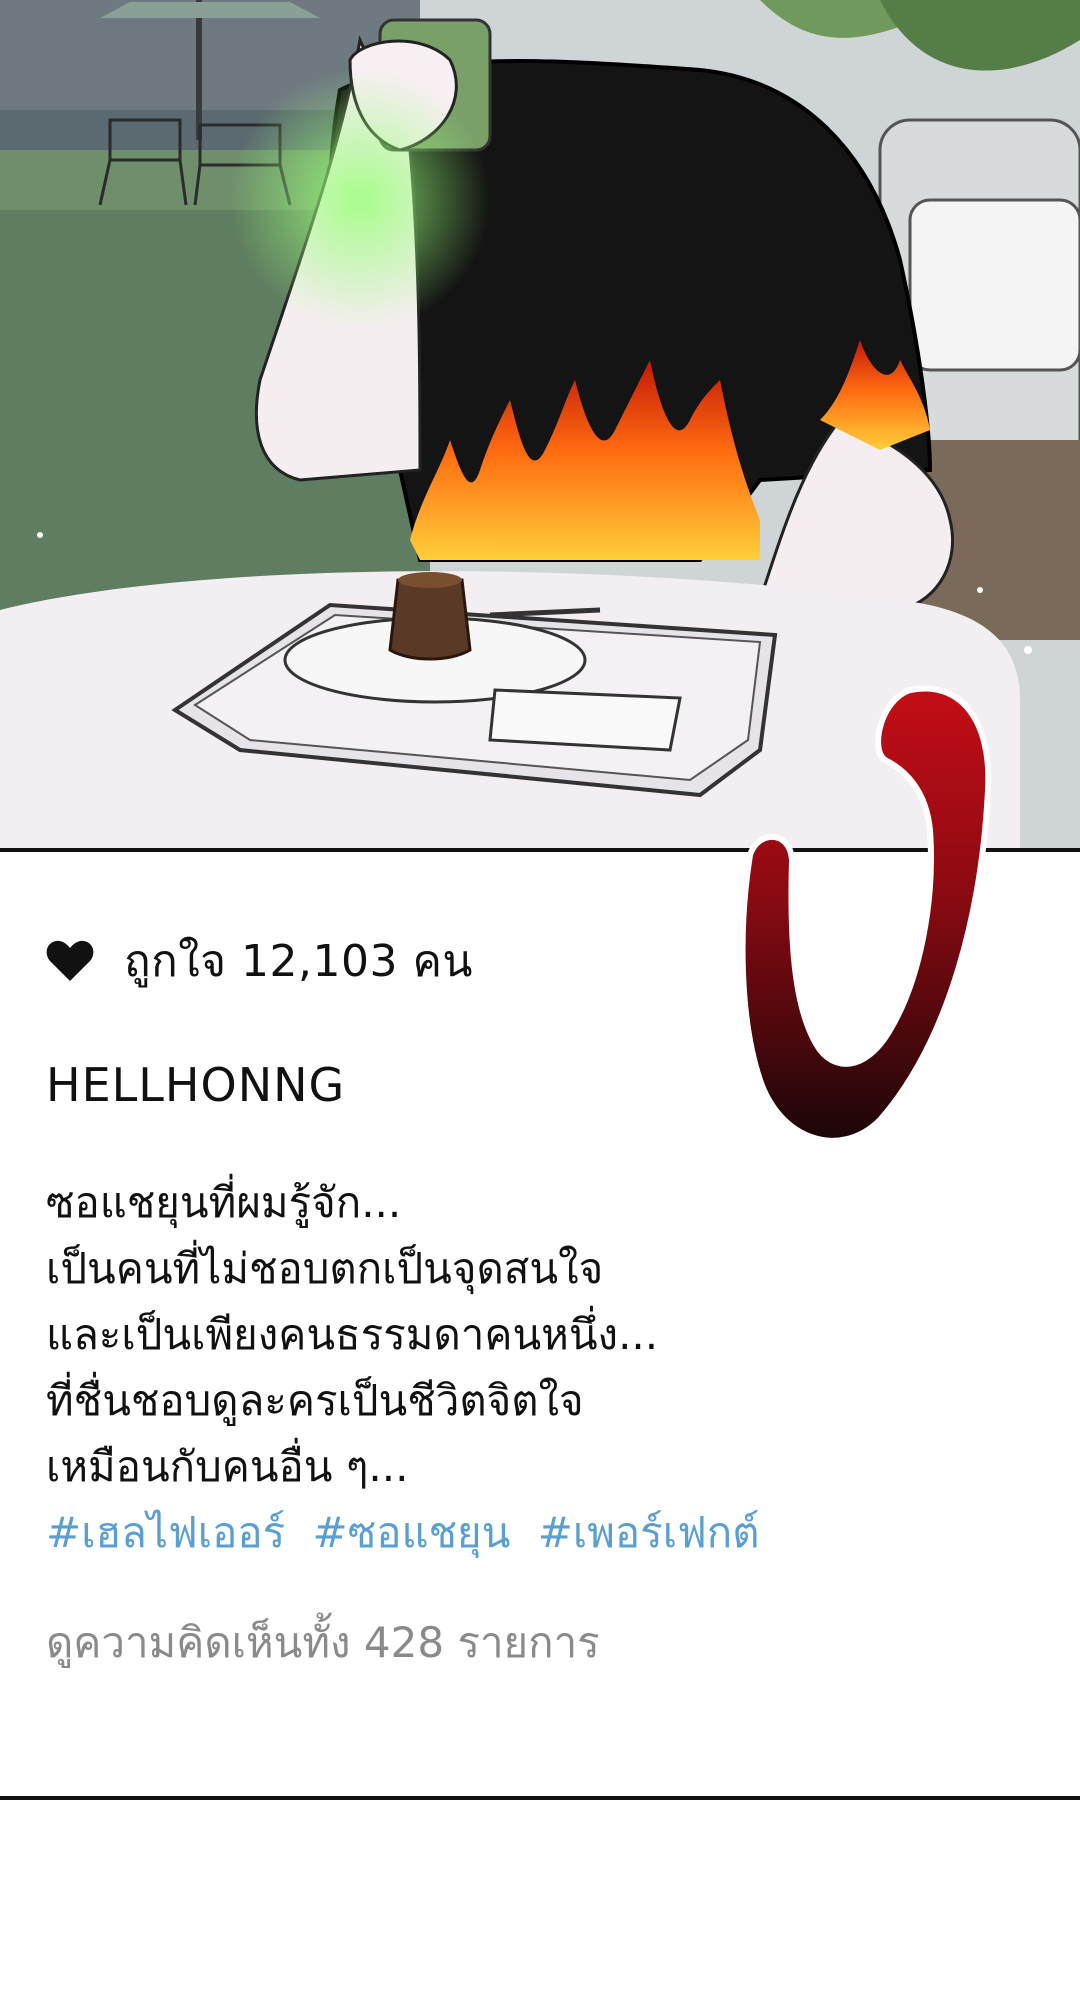 Image resolution: width=1080 pixels, height=2000 pixels. I want to click on hashtag-link: #ซอแชยุน, so click(412, 1532).